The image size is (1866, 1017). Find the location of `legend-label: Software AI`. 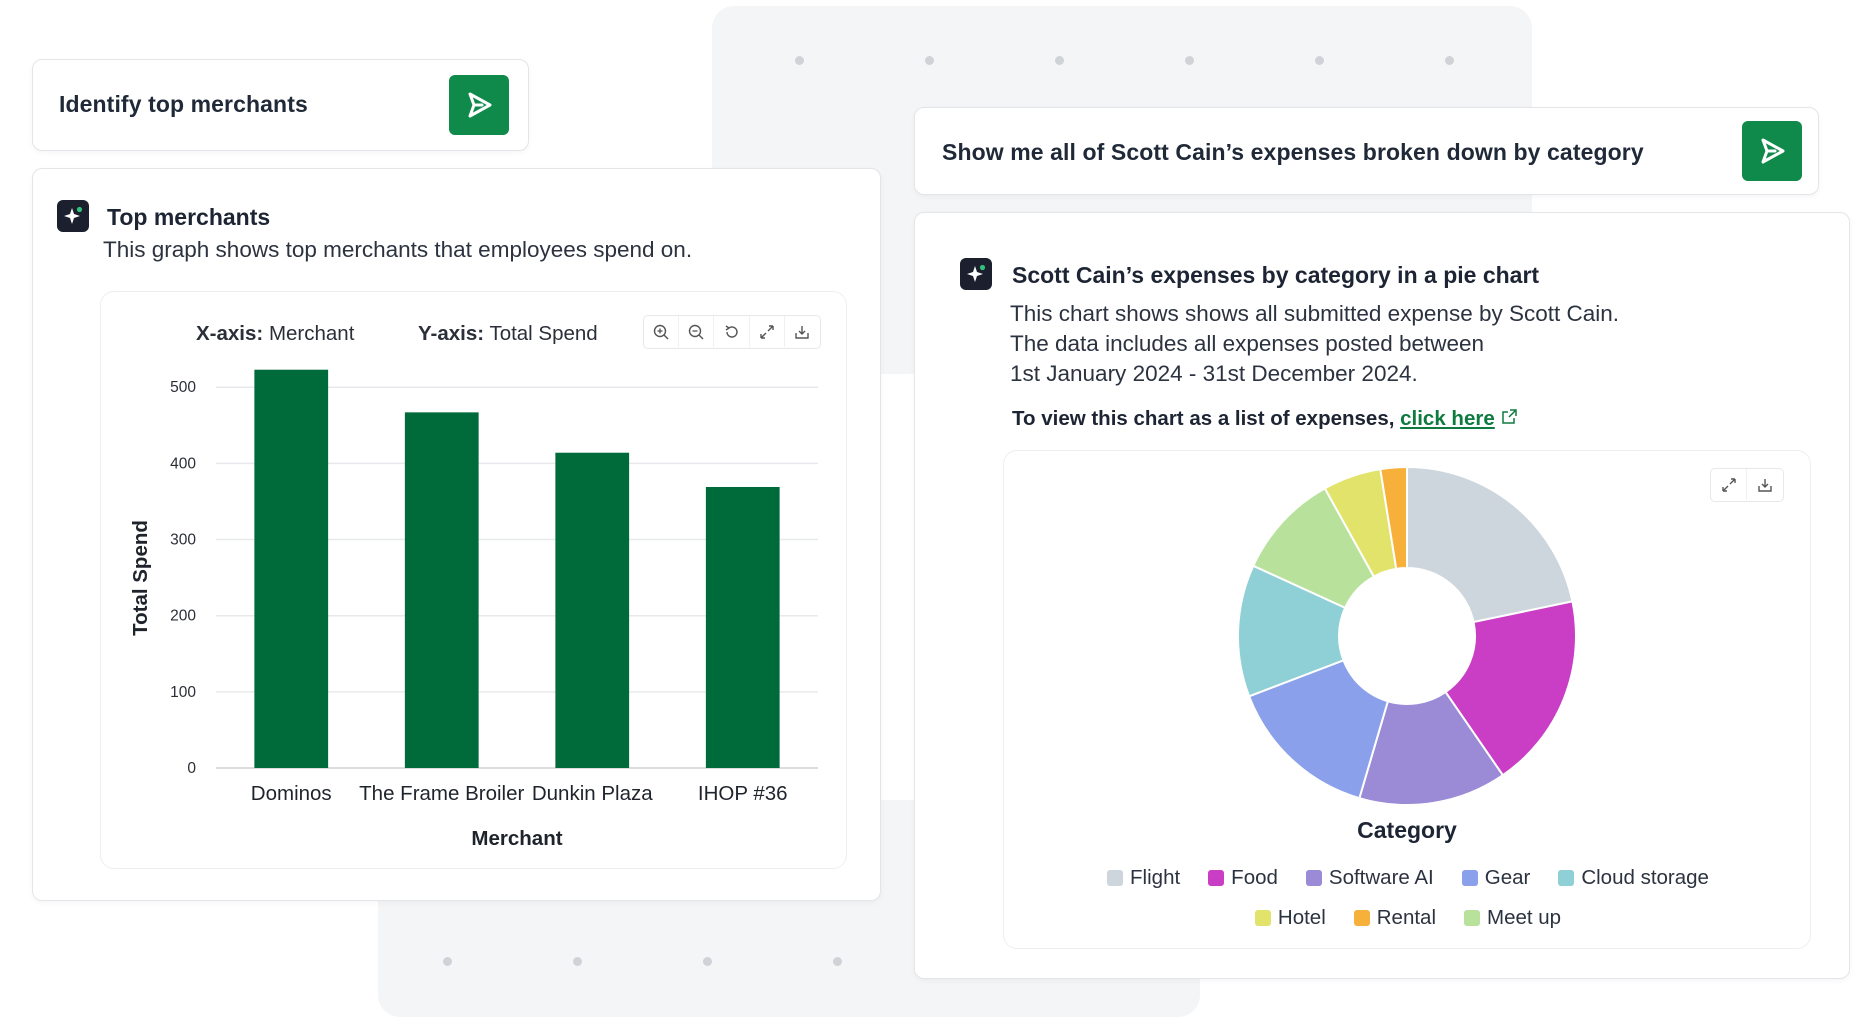

legend-label: Software AI is located at coordinates (1381, 877).